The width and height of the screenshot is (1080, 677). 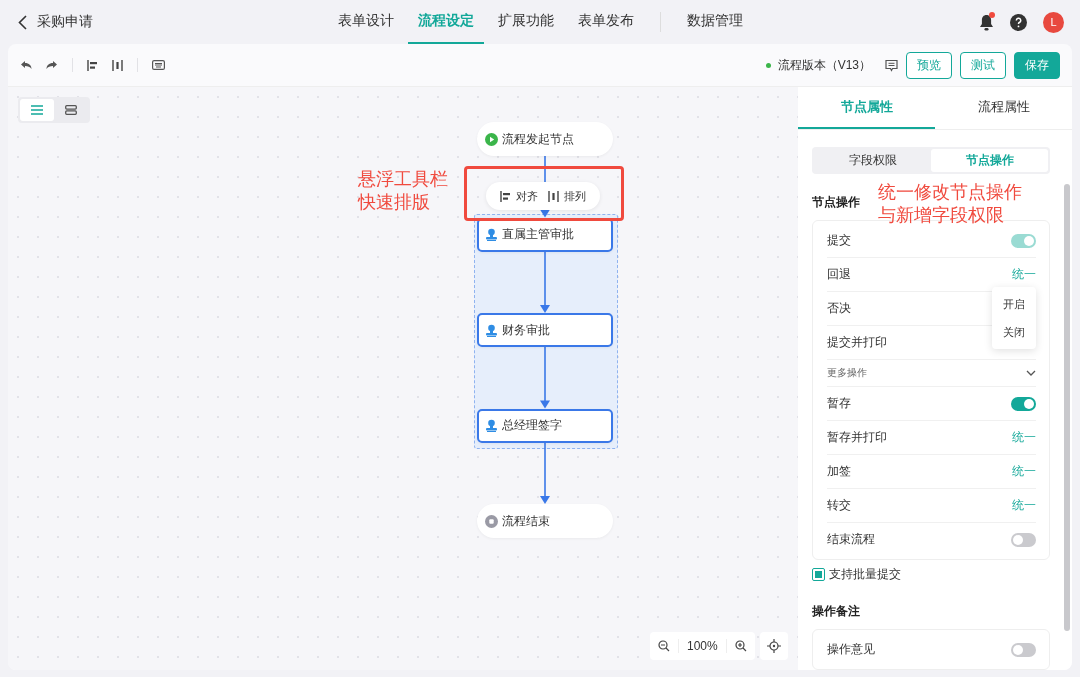 What do you see at coordinates (664, 646) in the screenshot?
I see `zoom-out-icon` at bounding box center [664, 646].